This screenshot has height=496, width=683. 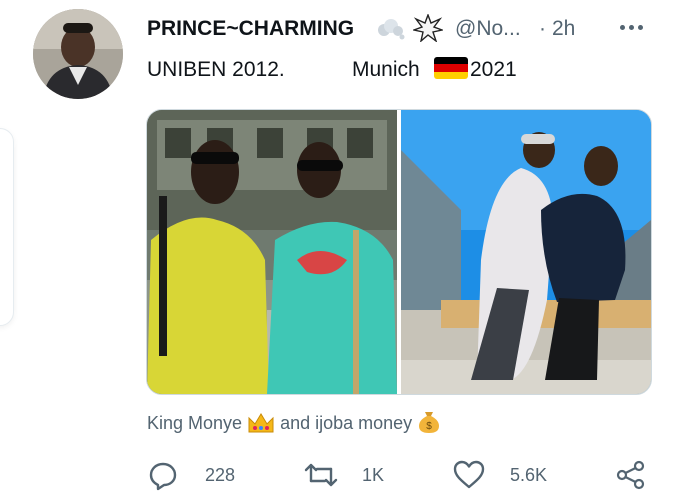 What do you see at coordinates (451, 68) in the screenshot?
I see `germany-flag-icon` at bounding box center [451, 68].